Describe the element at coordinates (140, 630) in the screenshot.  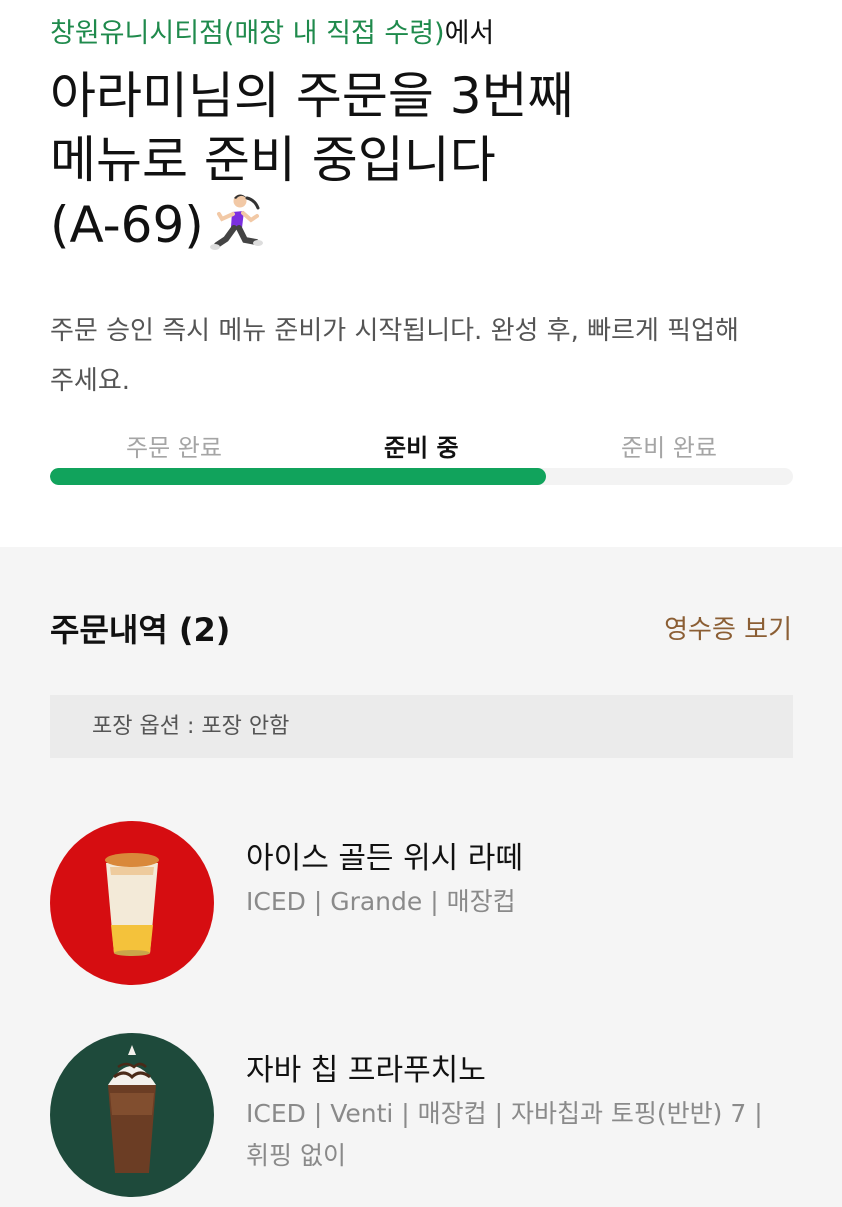
I see `order-list-title: 주문내역 (2)` at that location.